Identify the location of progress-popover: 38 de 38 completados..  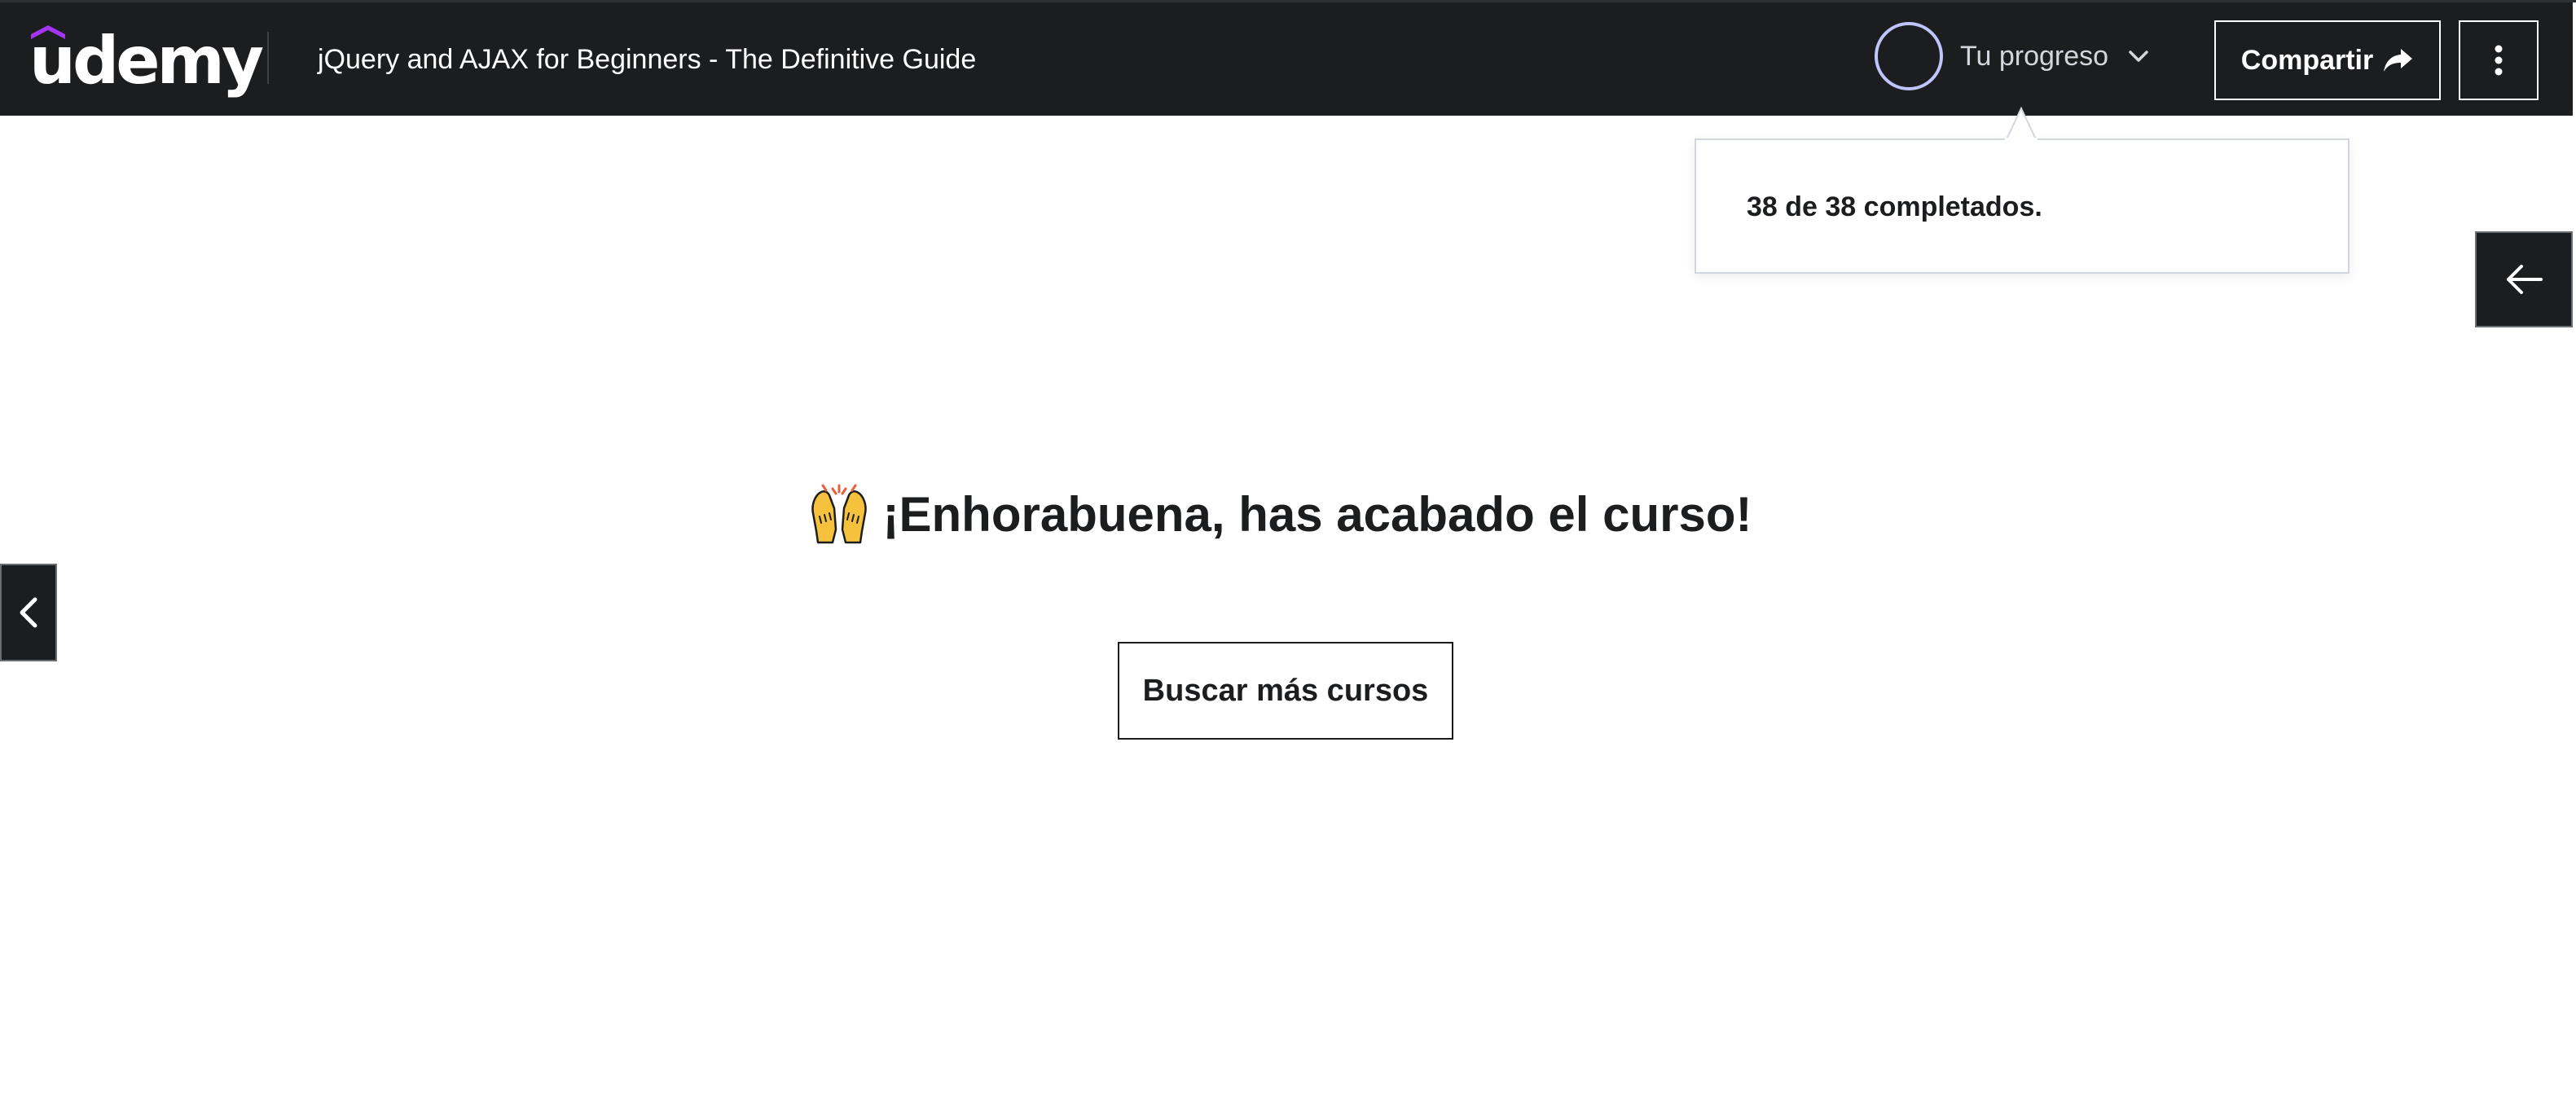
(2022, 206).